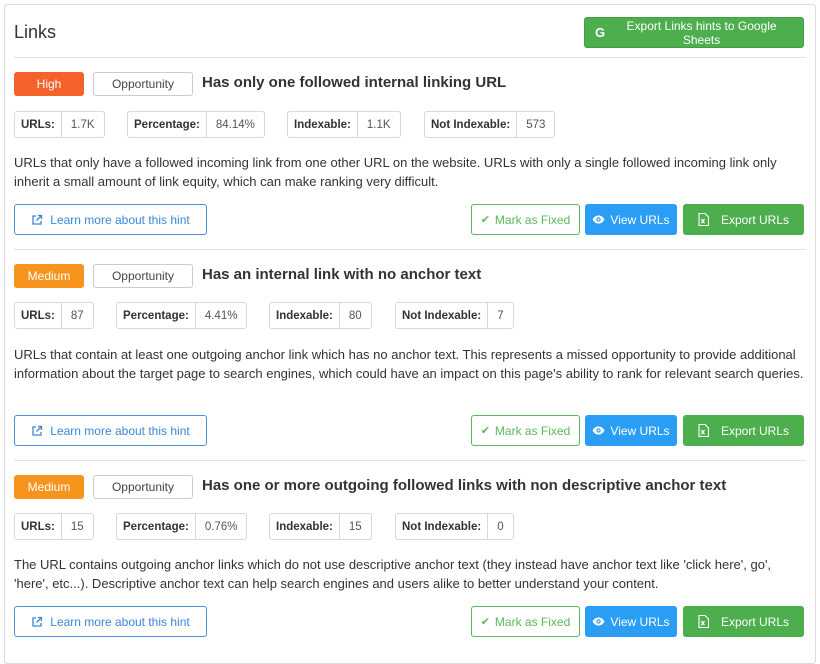 Image resolution: width=820 pixels, height=664 pixels. I want to click on export-sheets-label: Export Links hints to Google Sheets, so click(701, 32).